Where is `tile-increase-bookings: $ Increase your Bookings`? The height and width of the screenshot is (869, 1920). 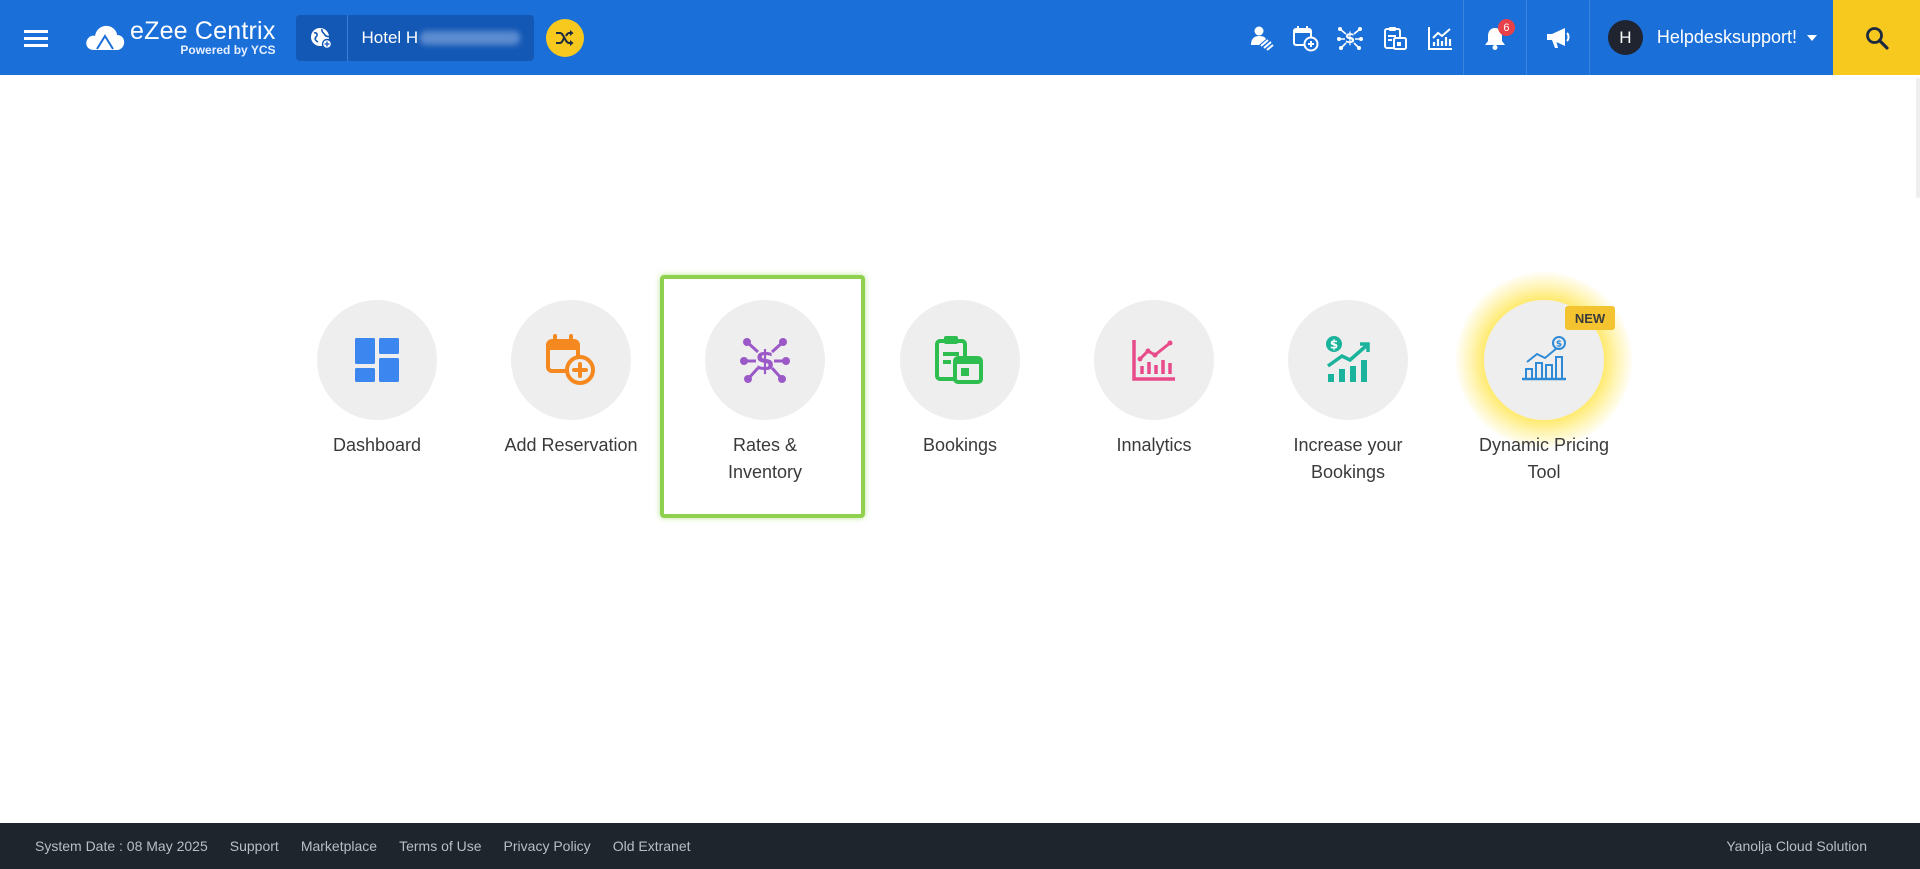 tile-increase-bookings: $ Increase your Bookings is located at coordinates (1348, 393).